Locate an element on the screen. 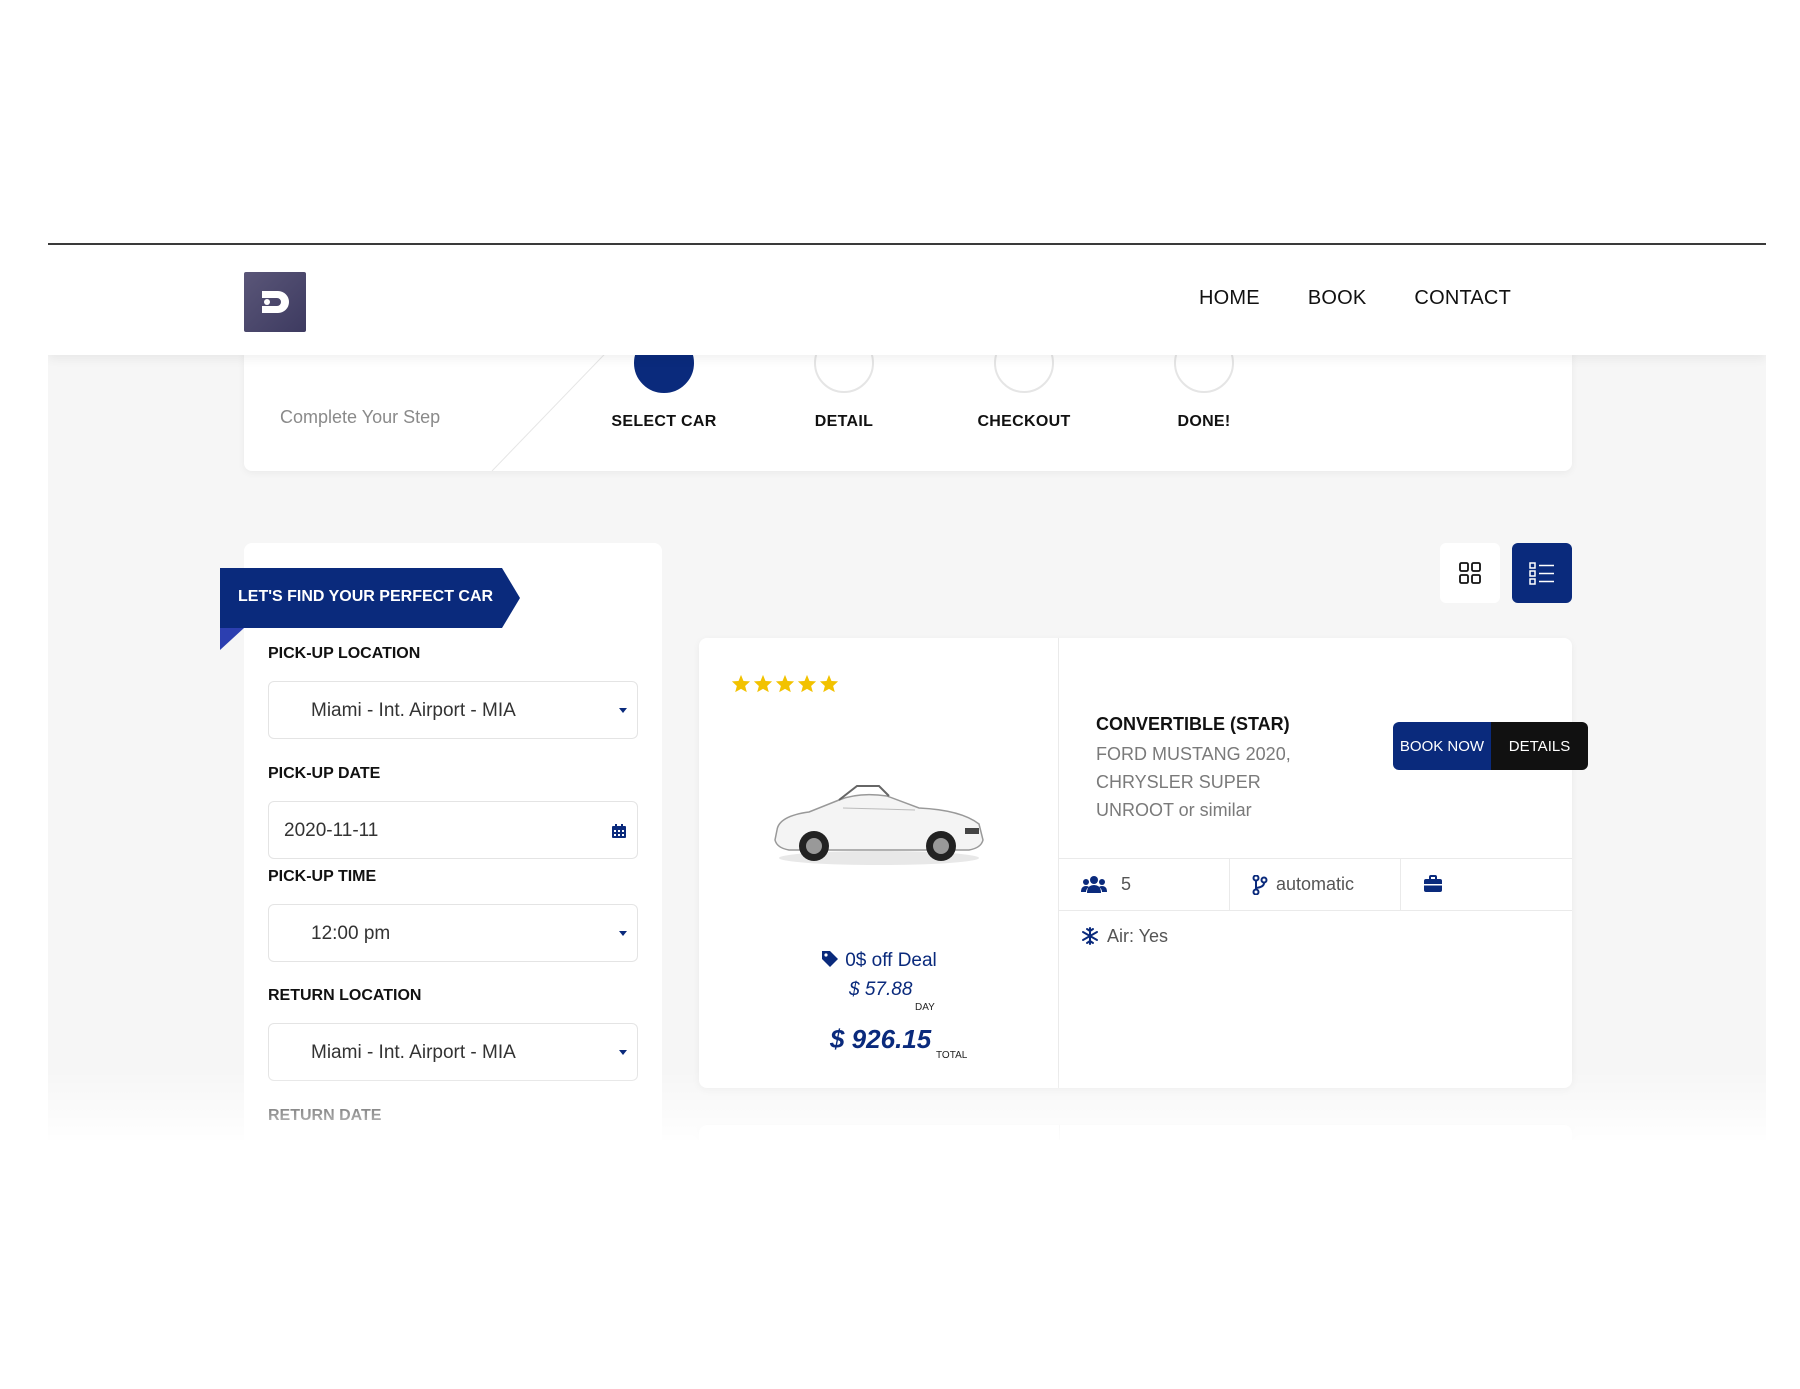  transmission-value: automatic is located at coordinates (1315, 884).